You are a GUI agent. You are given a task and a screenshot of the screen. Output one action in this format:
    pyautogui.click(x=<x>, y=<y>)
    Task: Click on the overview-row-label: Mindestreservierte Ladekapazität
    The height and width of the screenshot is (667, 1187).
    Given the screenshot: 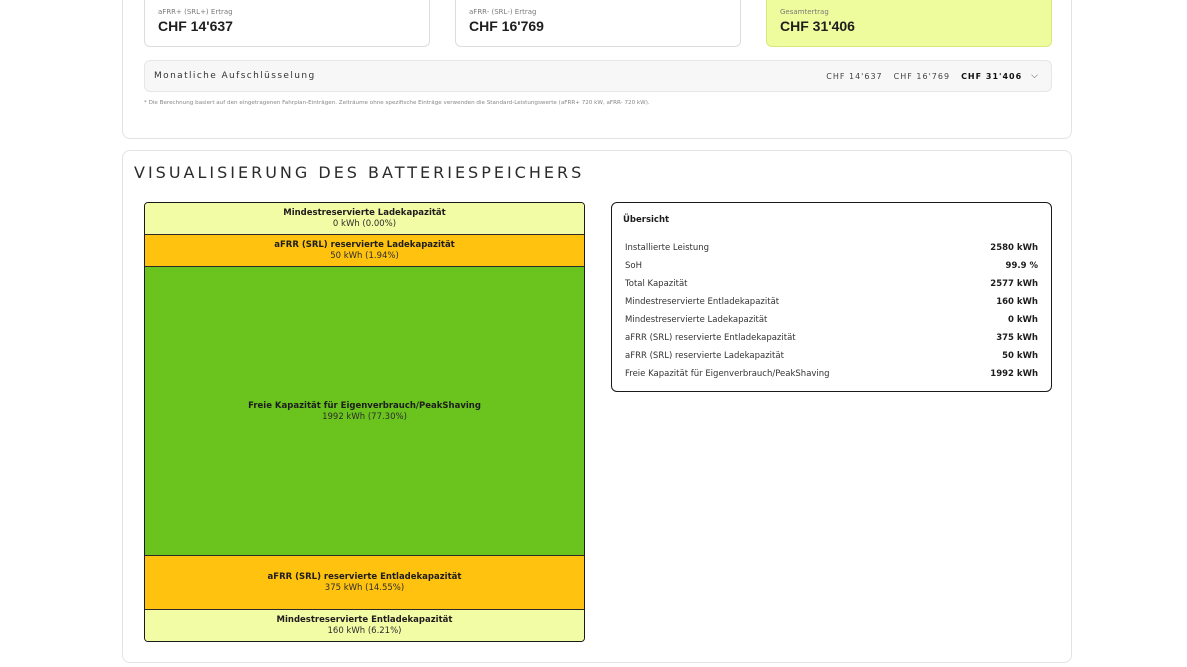 What is the action you would take?
    pyautogui.click(x=696, y=320)
    